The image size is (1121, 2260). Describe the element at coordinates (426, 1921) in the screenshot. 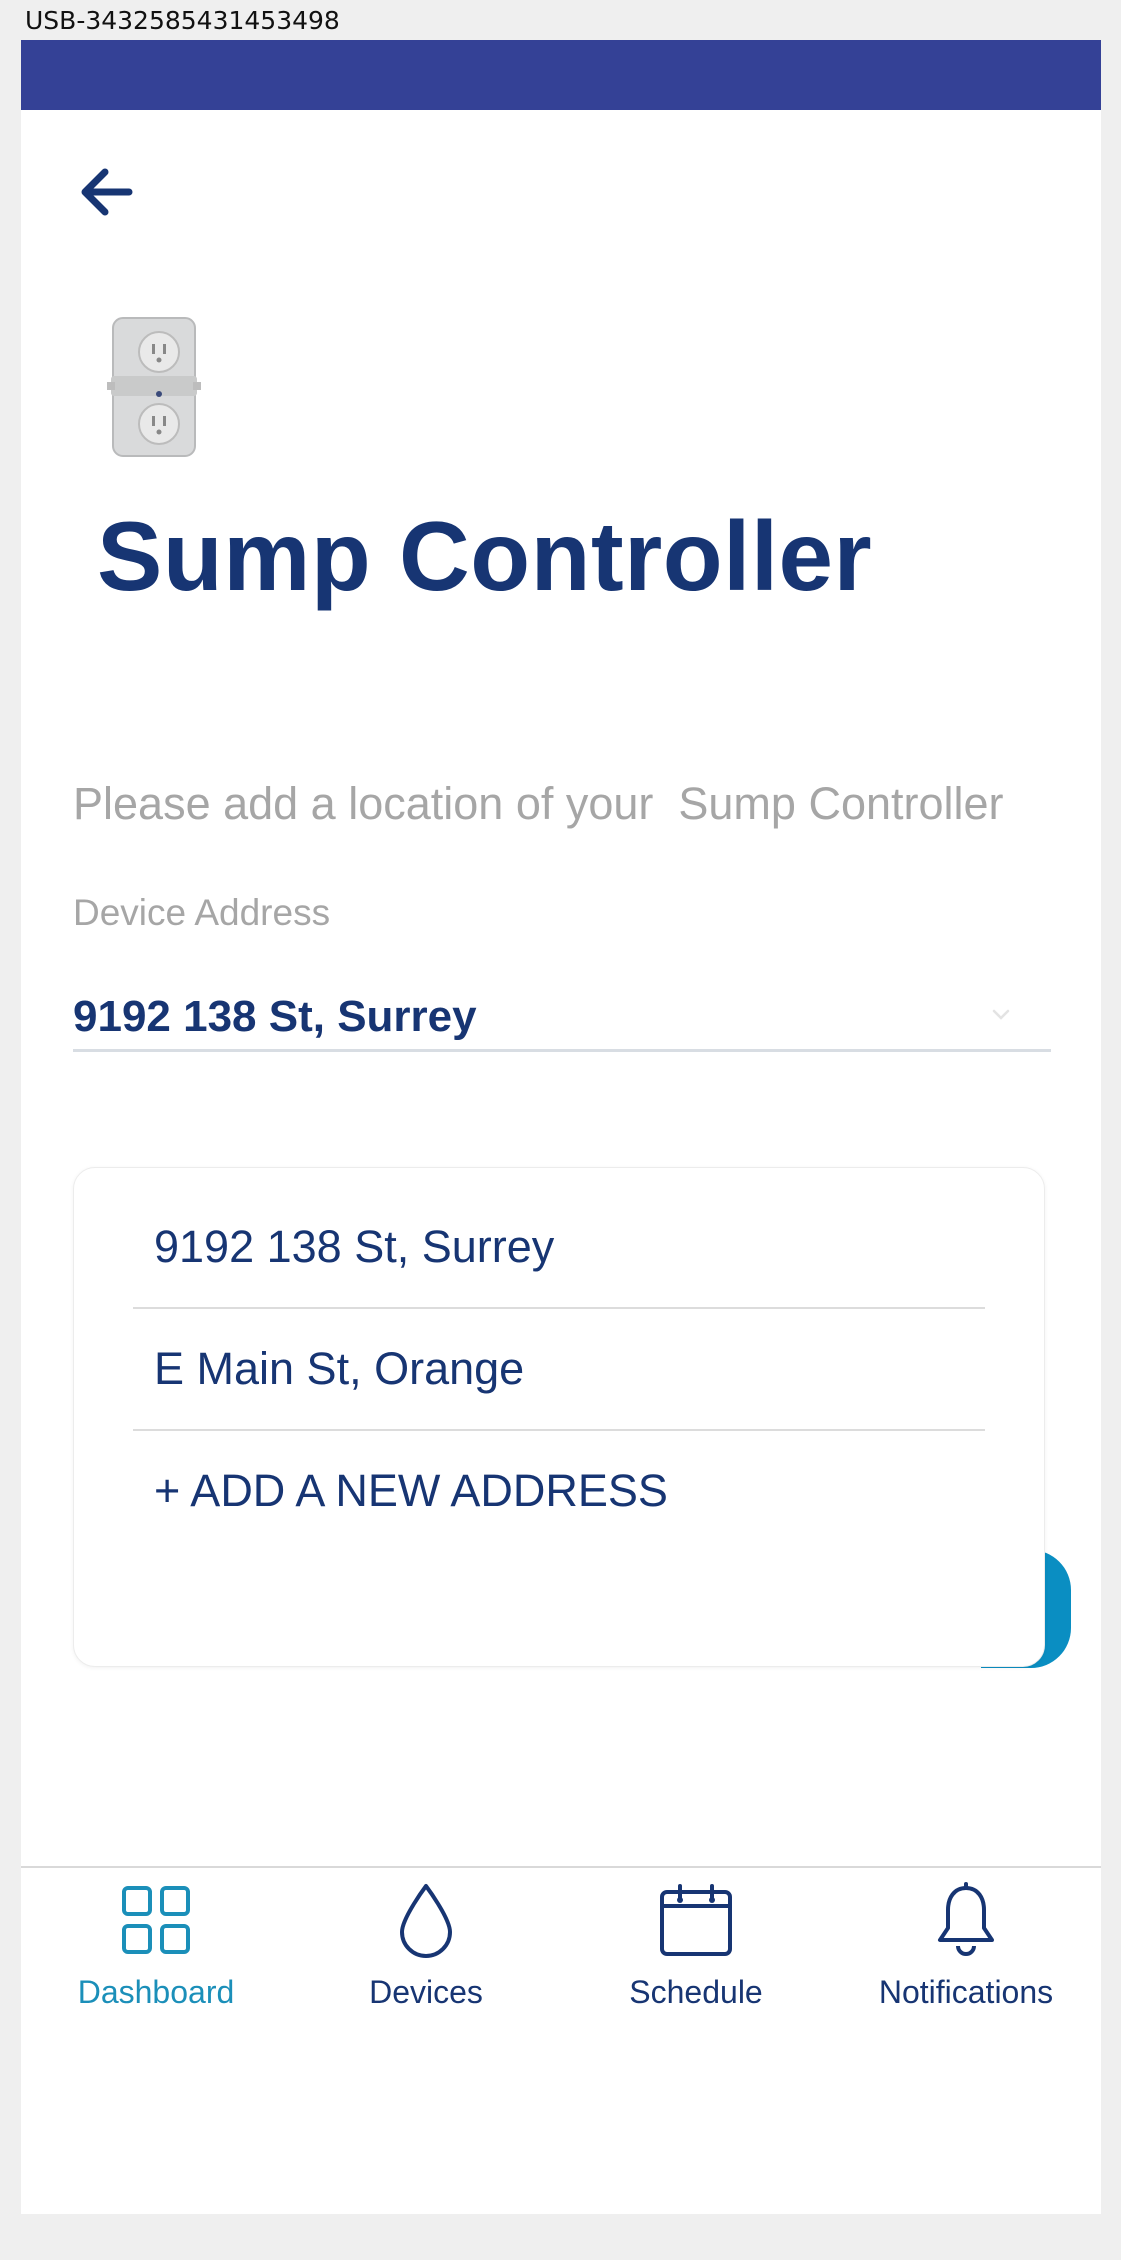

I see `water-drop-icon` at that location.